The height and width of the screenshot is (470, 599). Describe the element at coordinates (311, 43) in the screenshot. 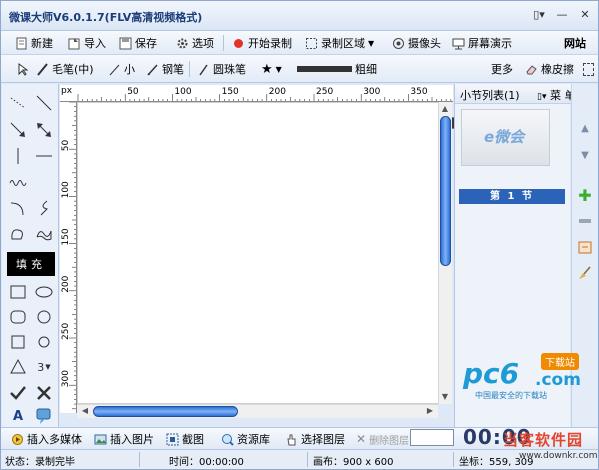

I see `record-area-icon` at that location.